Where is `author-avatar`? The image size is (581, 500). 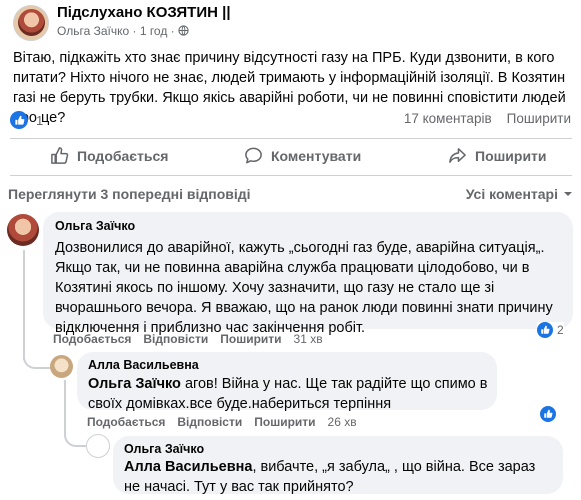 author-avatar is located at coordinates (31, 22).